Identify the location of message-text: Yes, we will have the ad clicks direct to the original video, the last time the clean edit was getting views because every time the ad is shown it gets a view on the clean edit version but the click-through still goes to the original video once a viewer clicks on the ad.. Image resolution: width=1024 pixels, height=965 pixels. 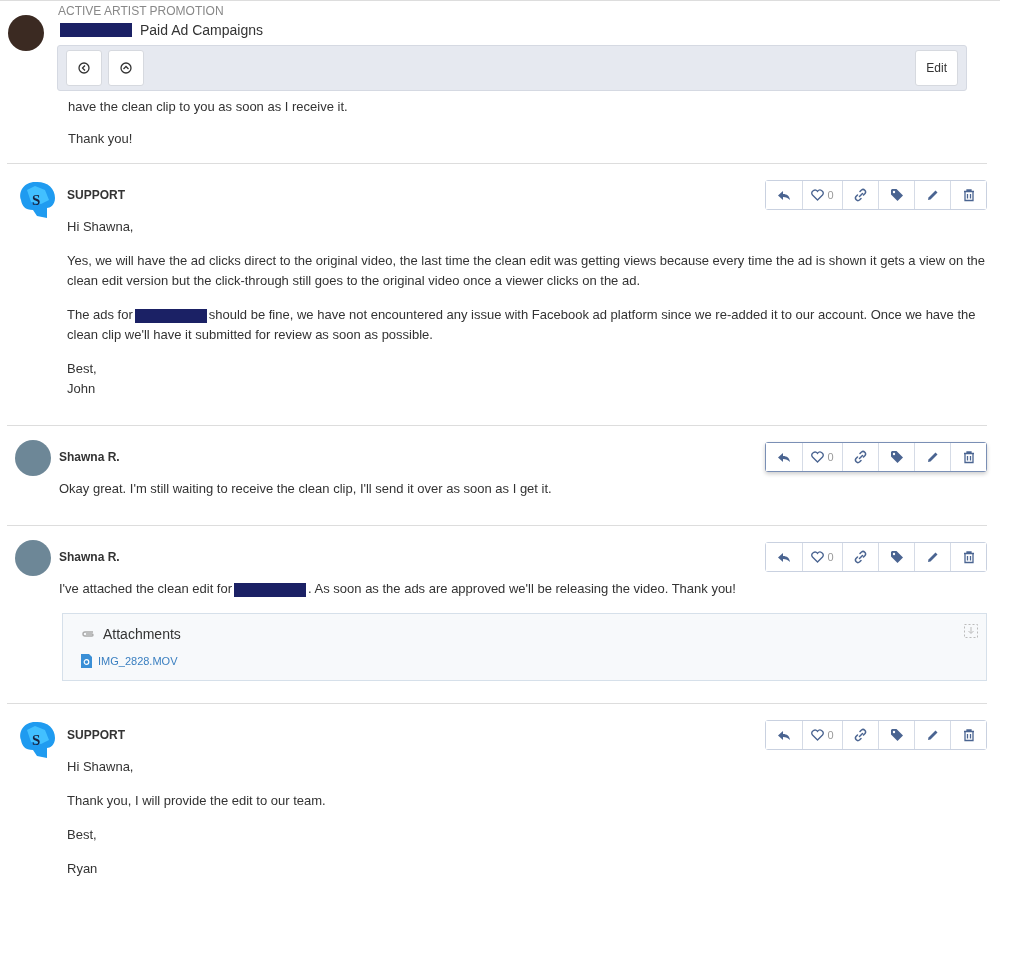
(526, 271).